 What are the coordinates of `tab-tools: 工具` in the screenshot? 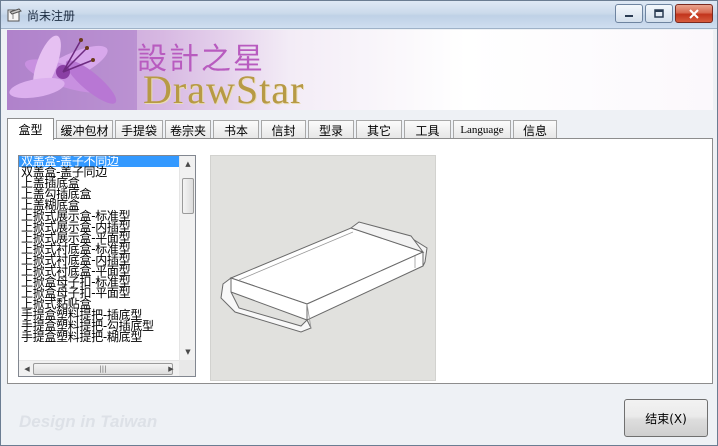 It's located at (427, 129).